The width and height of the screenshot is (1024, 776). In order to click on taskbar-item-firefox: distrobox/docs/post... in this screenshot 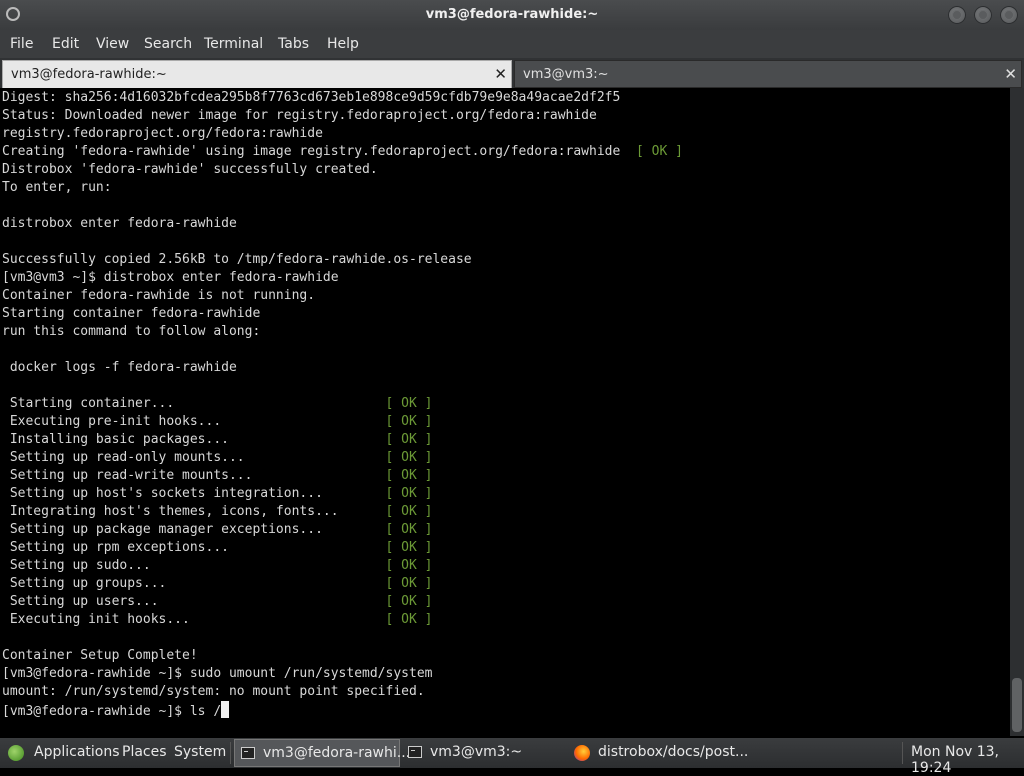, I will do `click(731, 753)`.